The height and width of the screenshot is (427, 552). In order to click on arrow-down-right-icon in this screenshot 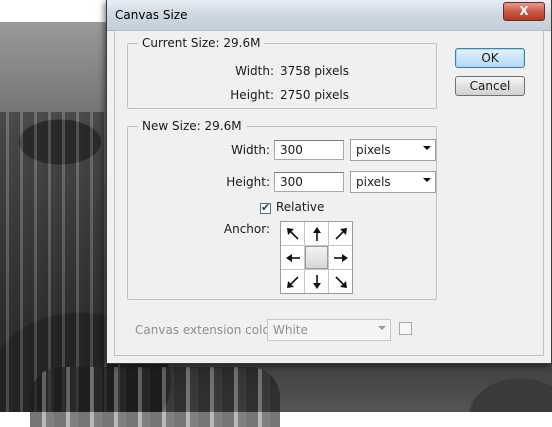, I will do `click(340, 281)`.